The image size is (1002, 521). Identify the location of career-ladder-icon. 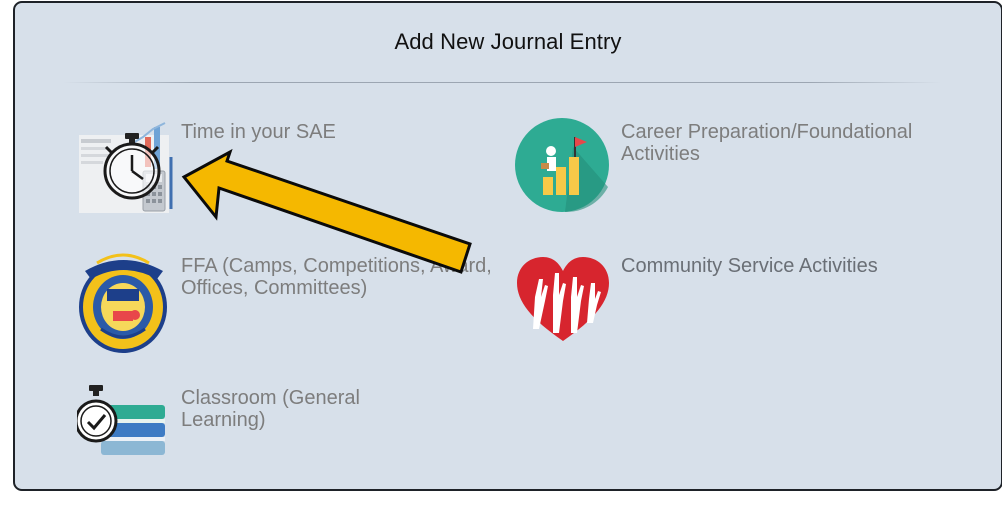
(562, 165).